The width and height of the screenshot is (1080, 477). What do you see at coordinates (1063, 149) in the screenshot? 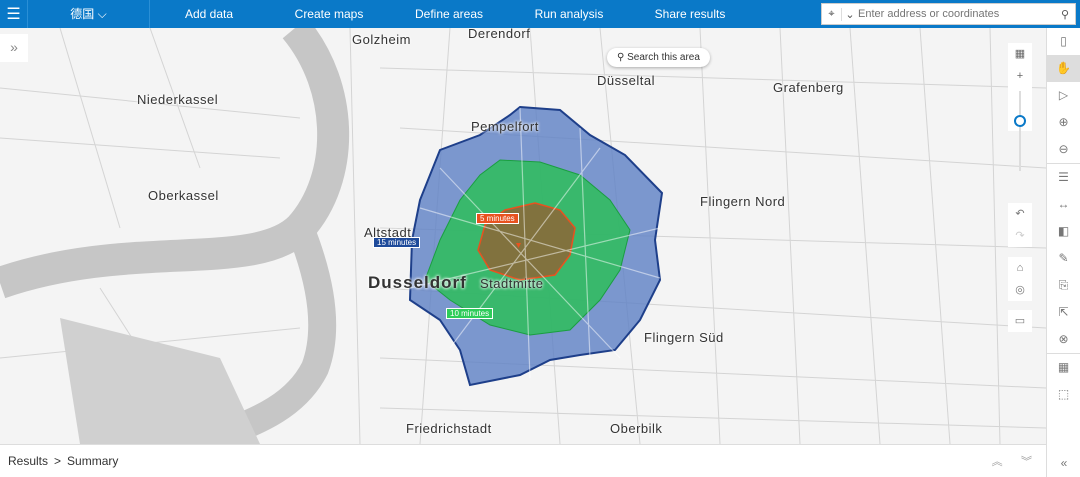
I see `zoom-out-tool-icon: ⊖` at bounding box center [1063, 149].